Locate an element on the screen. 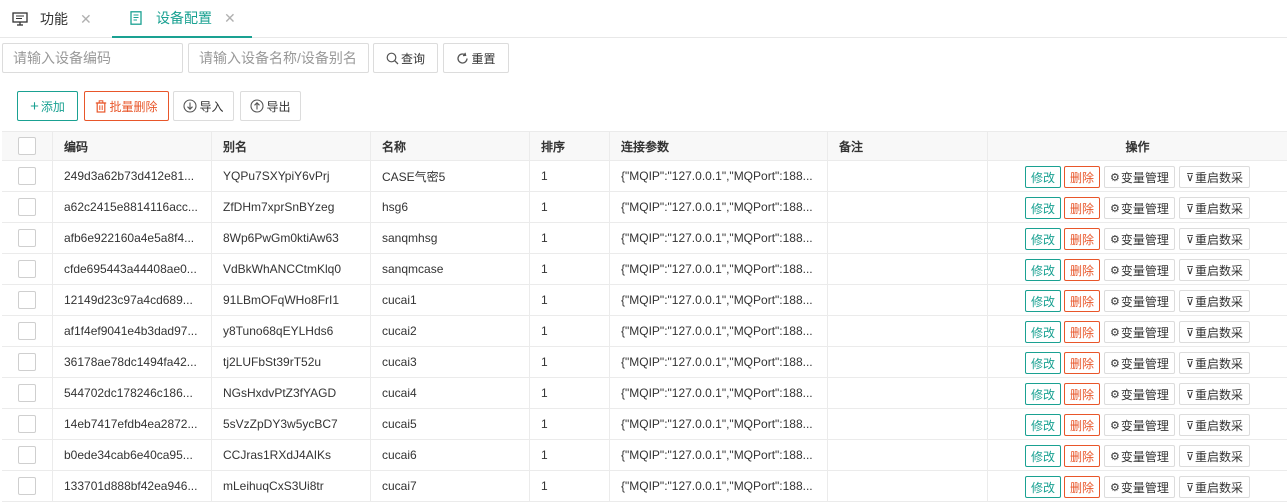 The height and width of the screenshot is (503, 1287). row-select-cell is located at coordinates (27, 238).